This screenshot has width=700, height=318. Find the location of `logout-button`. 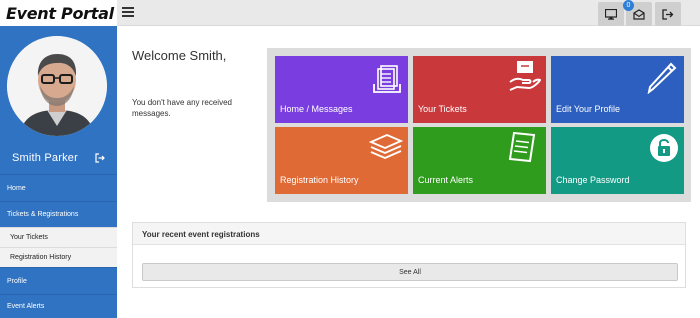

logout-button is located at coordinates (668, 14).